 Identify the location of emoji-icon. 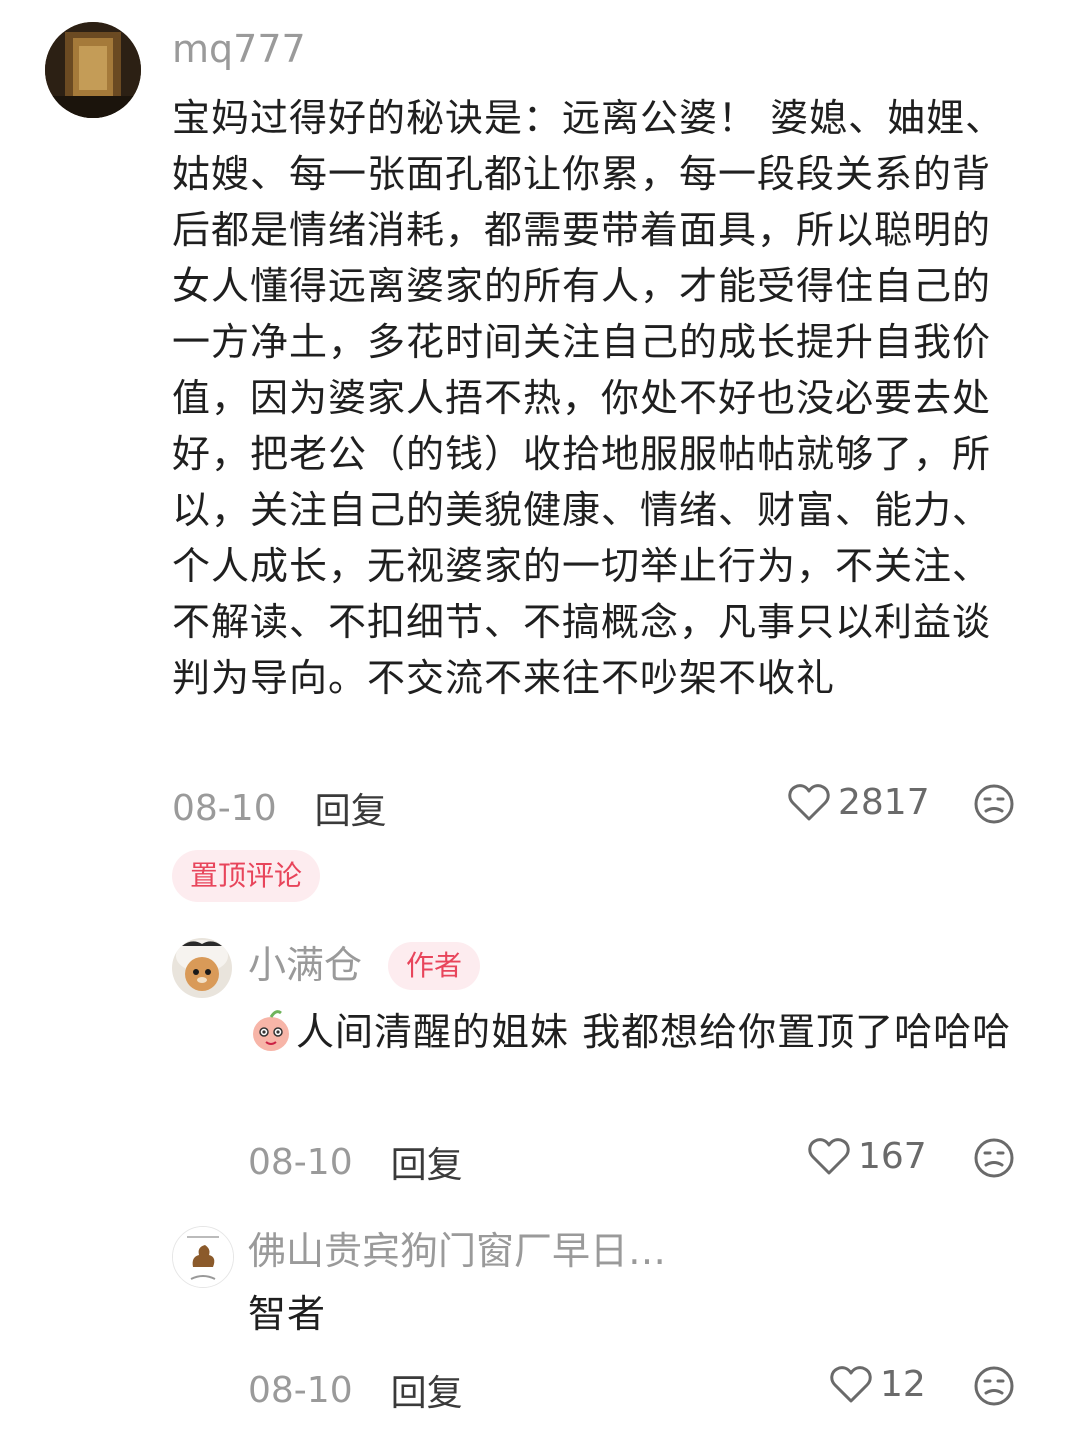
(271, 1030).